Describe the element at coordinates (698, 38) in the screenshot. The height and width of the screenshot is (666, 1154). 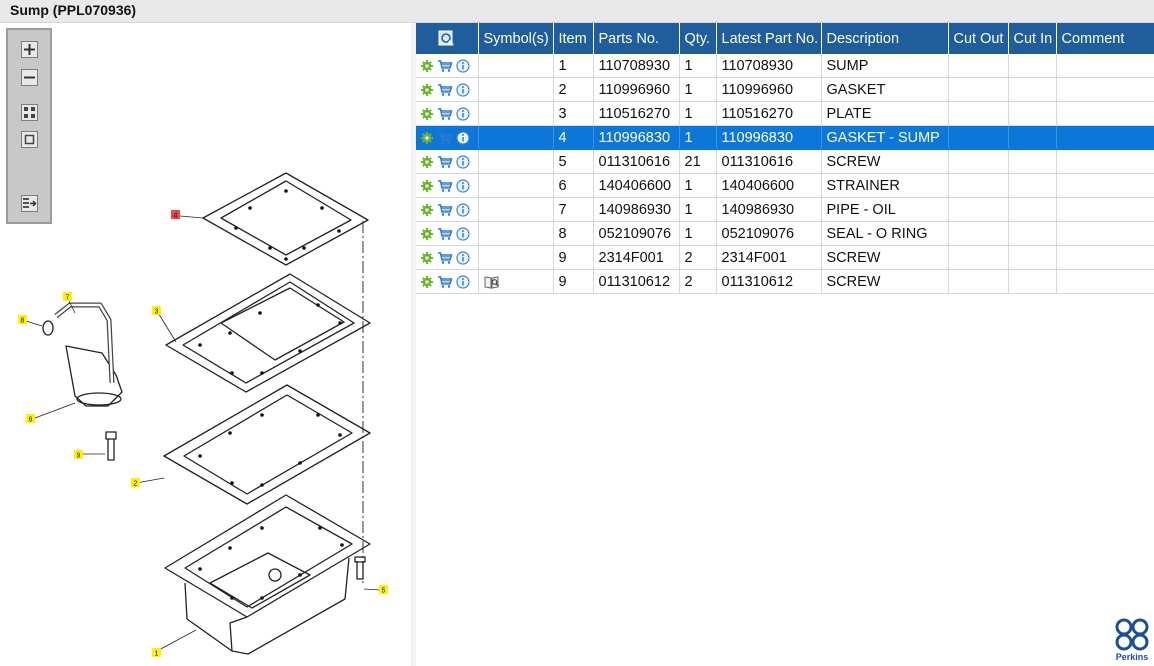
I see `column-header-qty: Qty.` at that location.